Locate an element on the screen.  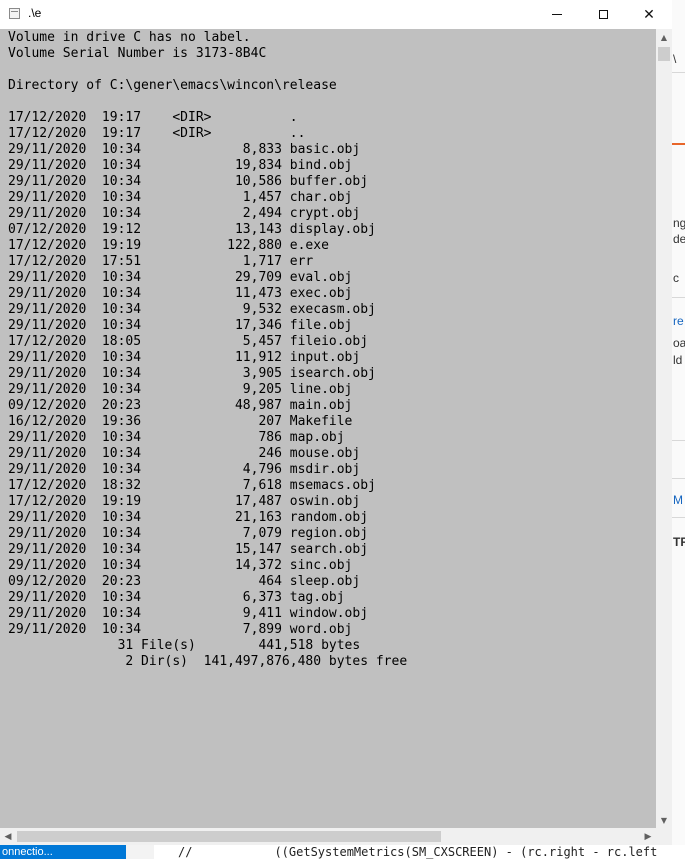
scroll-left-arrow-icon: ◀ is located at coordinates (8, 836).